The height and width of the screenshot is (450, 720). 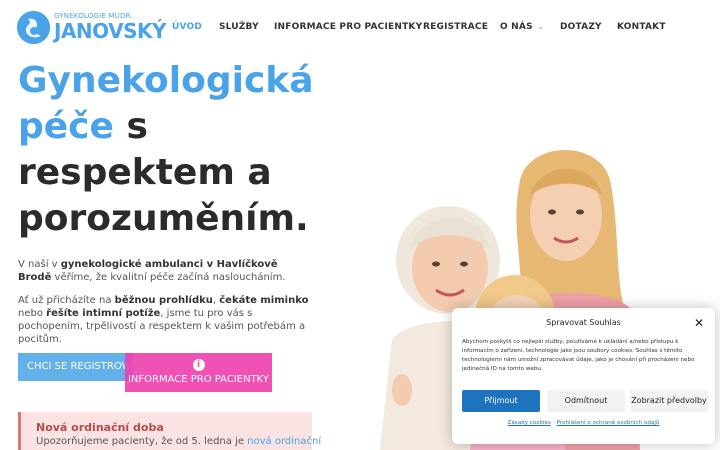 I want to click on chevron-down-icon: ⌄, so click(x=540, y=27).